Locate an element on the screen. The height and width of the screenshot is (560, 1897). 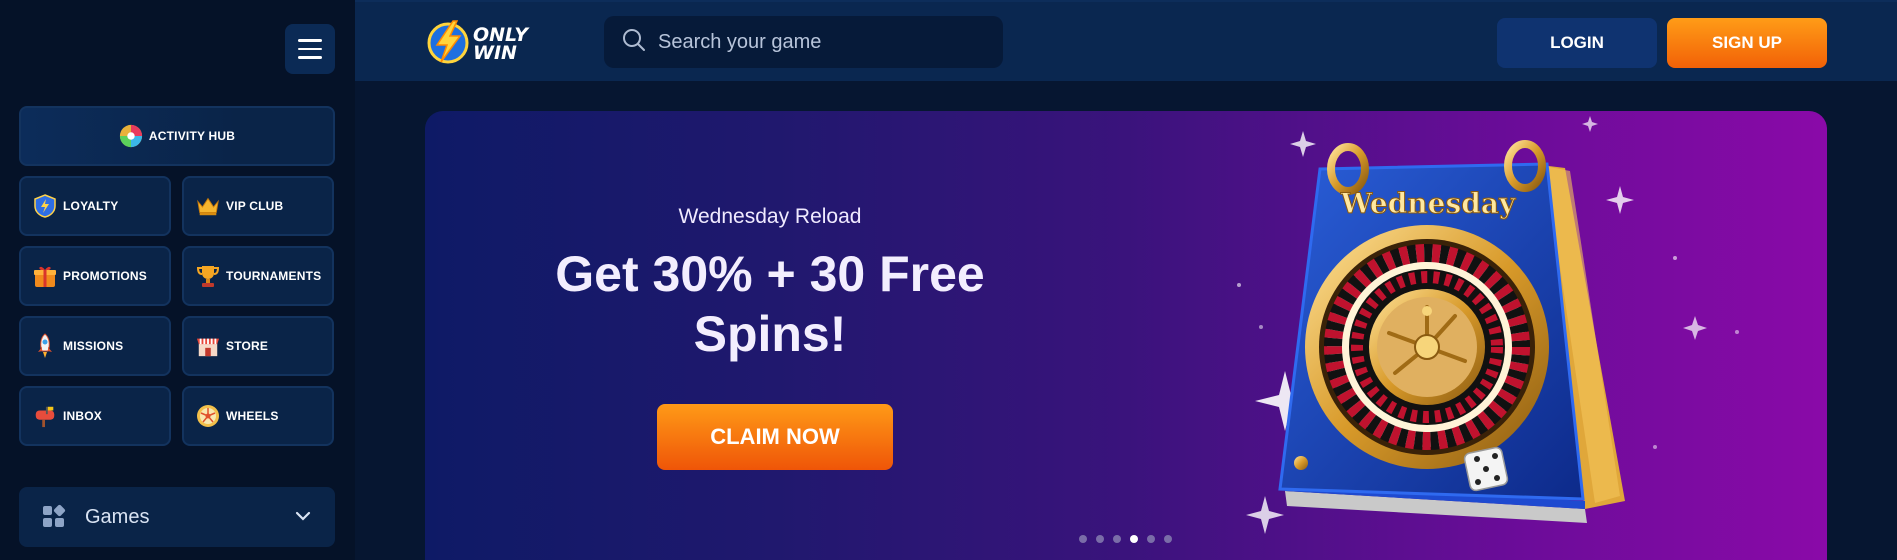
only-win-logo: ONLY WIN is located at coordinates (476, 43).